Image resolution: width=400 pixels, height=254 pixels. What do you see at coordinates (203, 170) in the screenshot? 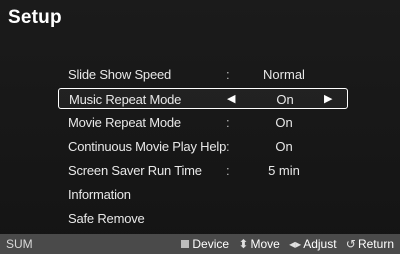
I see `menu-item-screen-saver-run-time: Screen Saver Run Time : 5 min` at bounding box center [203, 170].